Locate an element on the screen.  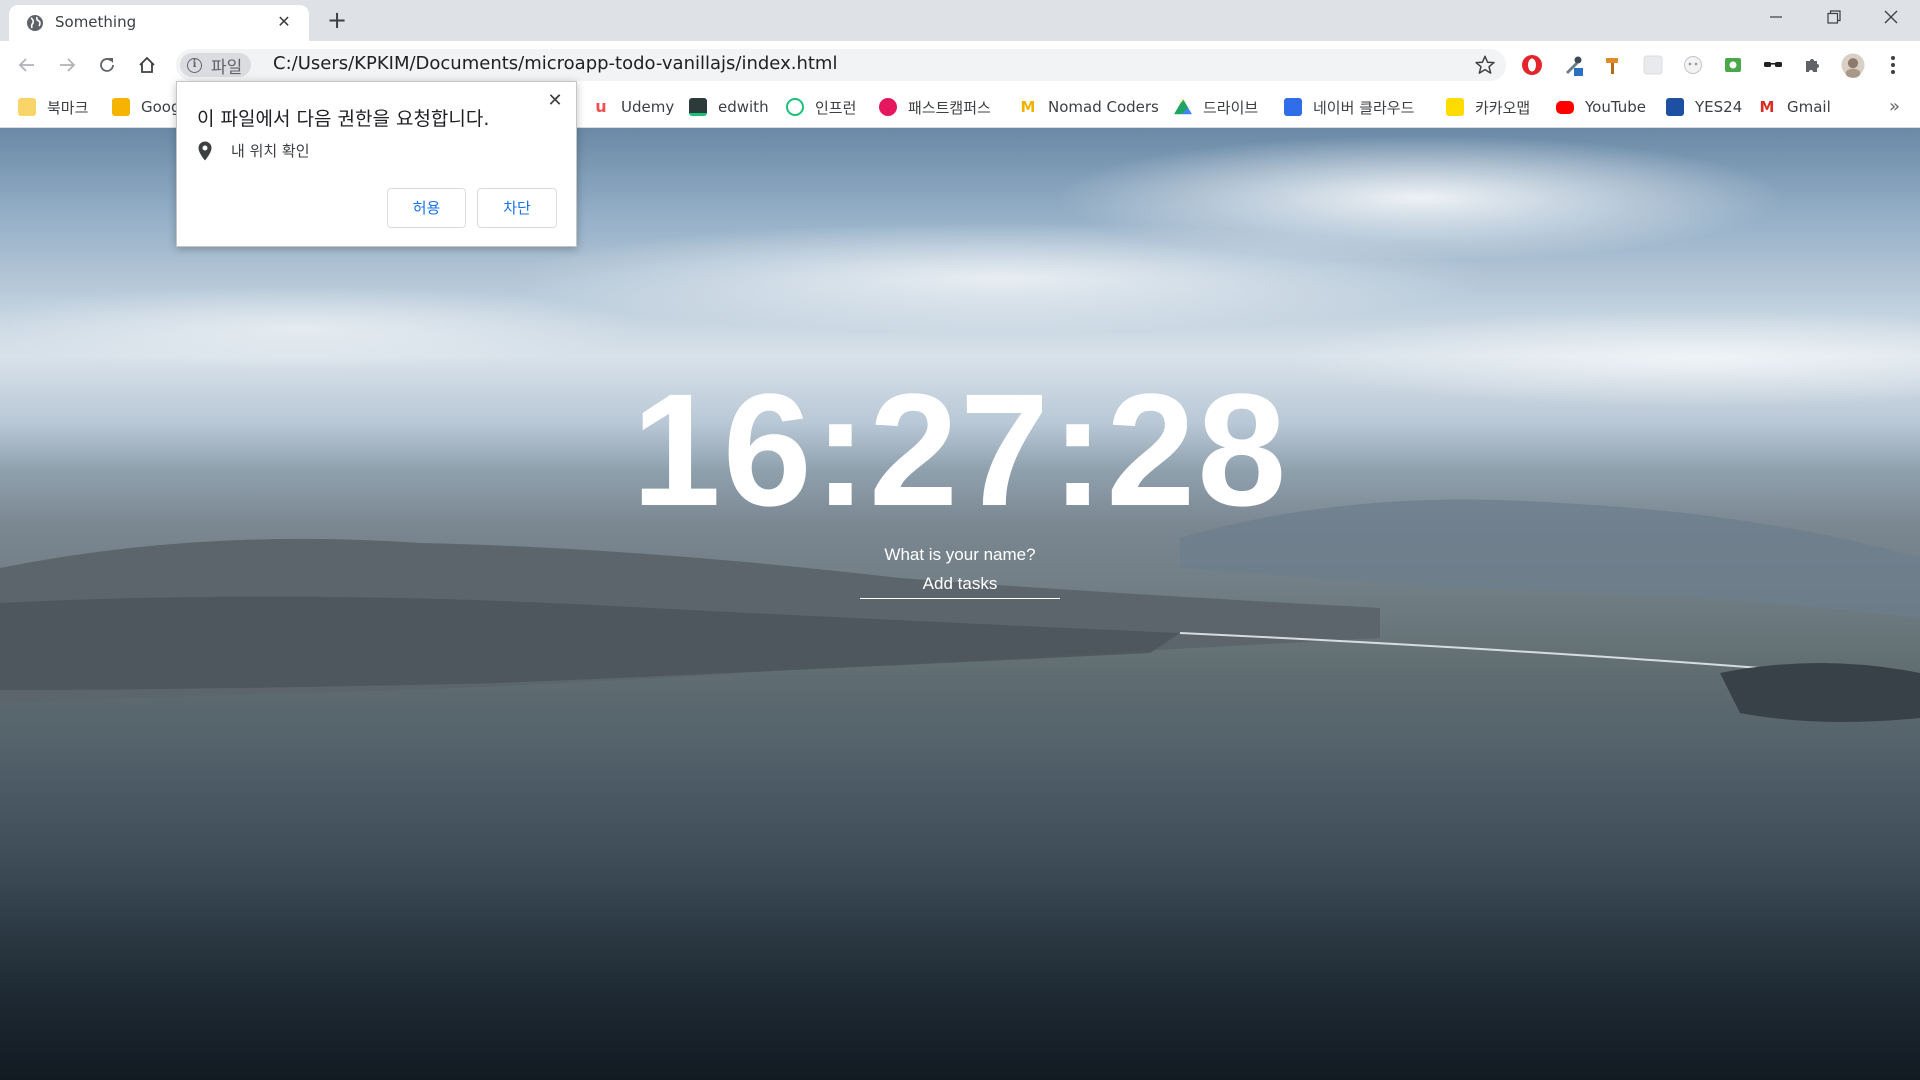
bookmark-item: 인프런 is located at coordinates (821, 107).